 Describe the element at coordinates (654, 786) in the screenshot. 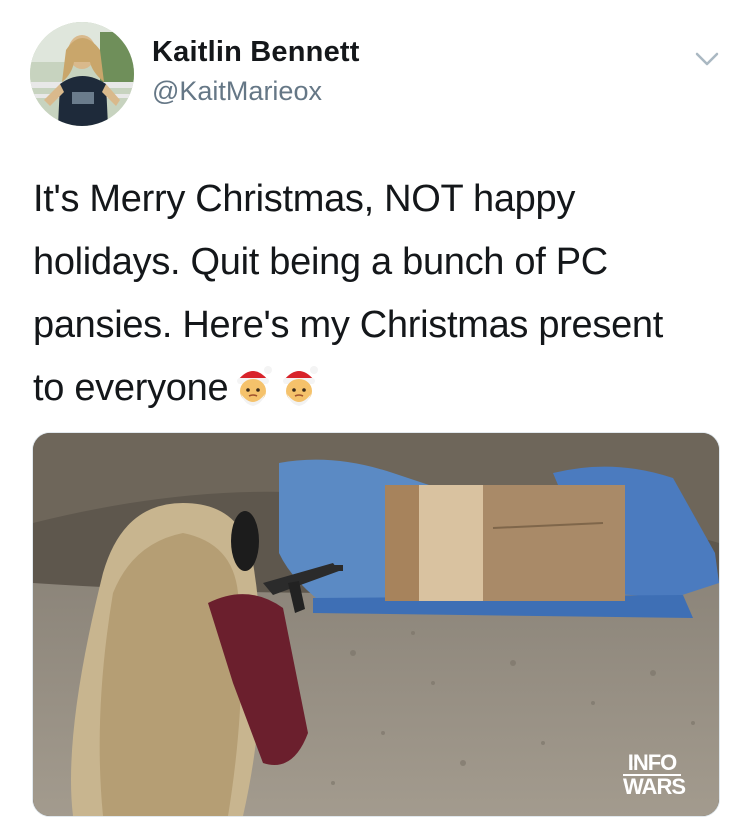

I see `watermark-line2: WARS` at that location.